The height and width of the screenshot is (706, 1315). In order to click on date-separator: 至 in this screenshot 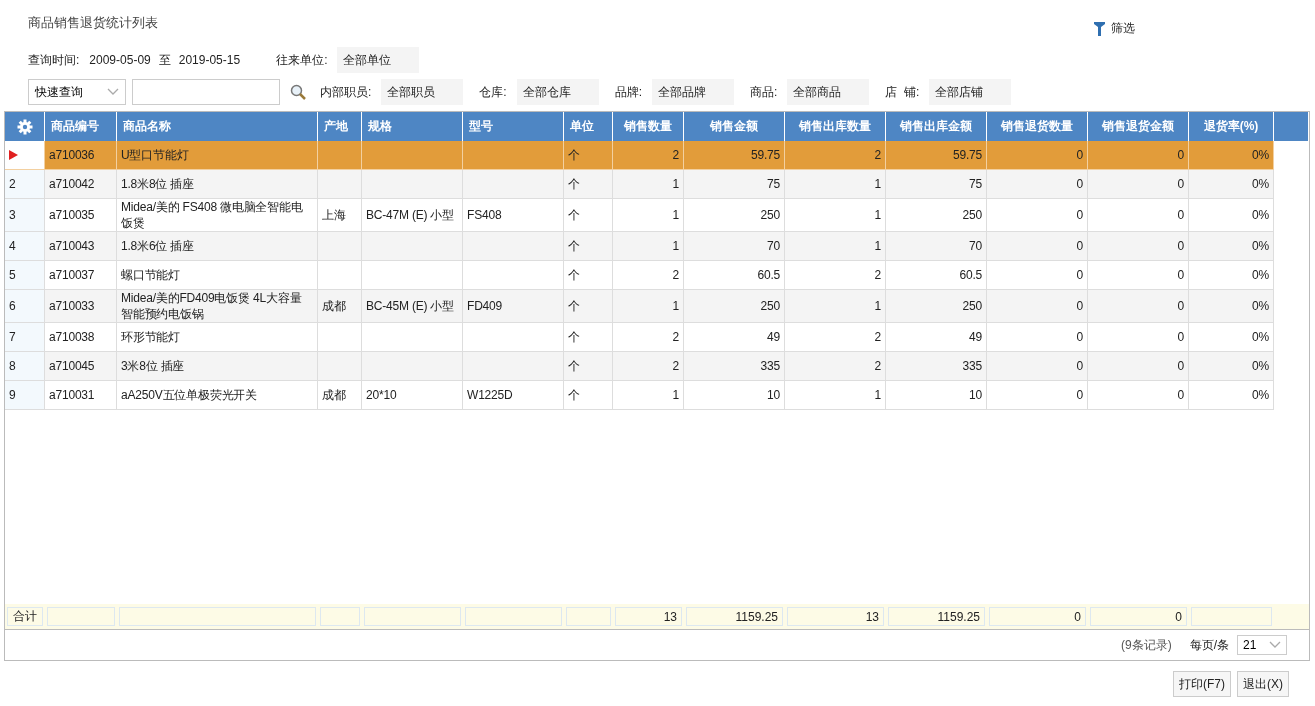, I will do `click(164, 60)`.